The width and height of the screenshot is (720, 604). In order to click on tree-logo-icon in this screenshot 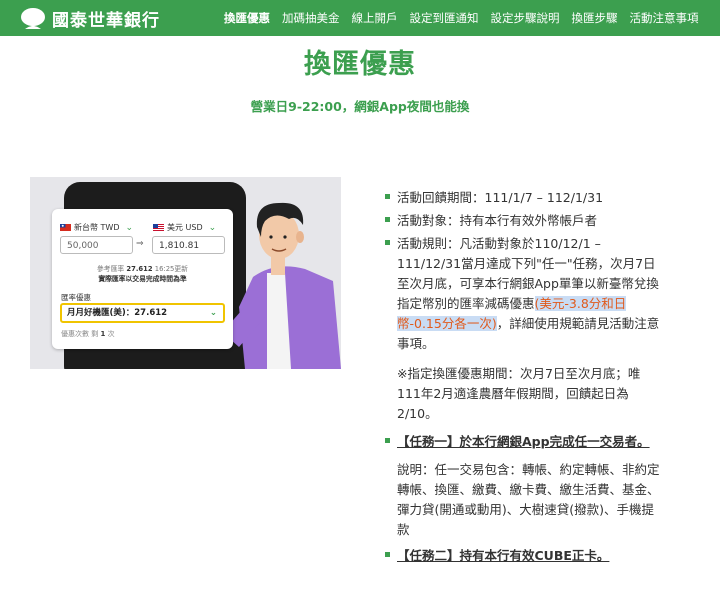, I will do `click(33, 18)`.